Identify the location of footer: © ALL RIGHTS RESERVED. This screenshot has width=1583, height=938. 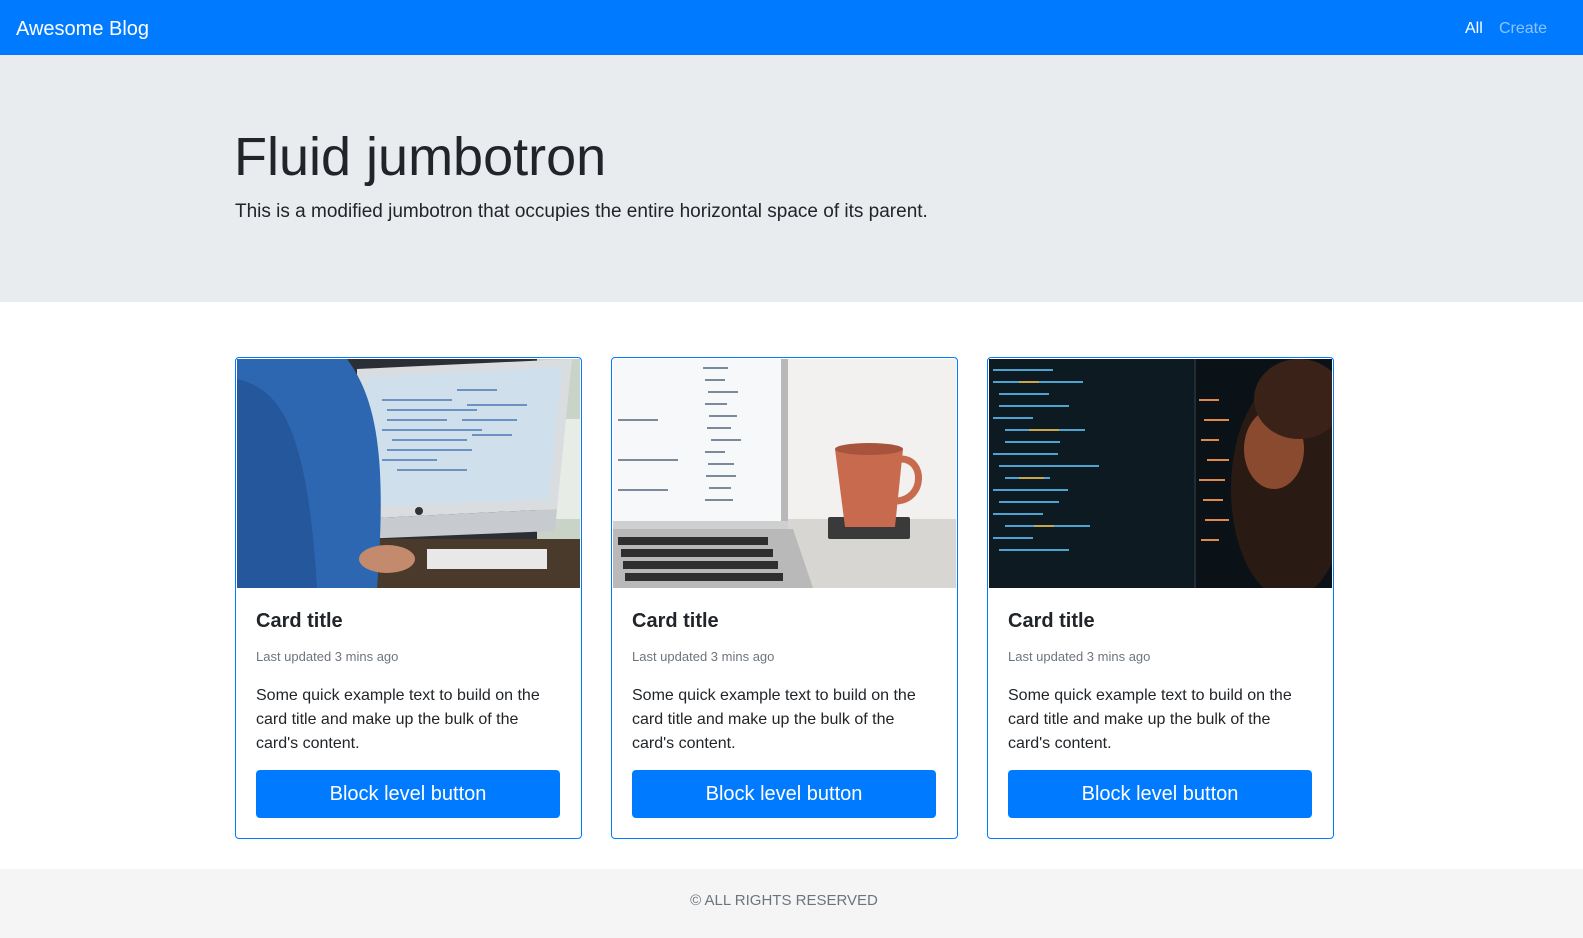
(791, 903).